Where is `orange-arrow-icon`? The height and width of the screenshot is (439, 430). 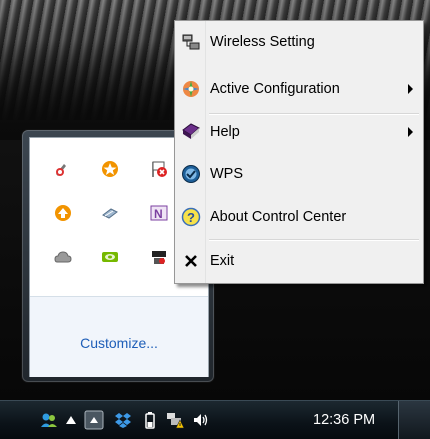
orange-arrow-icon is located at coordinates (63, 213).